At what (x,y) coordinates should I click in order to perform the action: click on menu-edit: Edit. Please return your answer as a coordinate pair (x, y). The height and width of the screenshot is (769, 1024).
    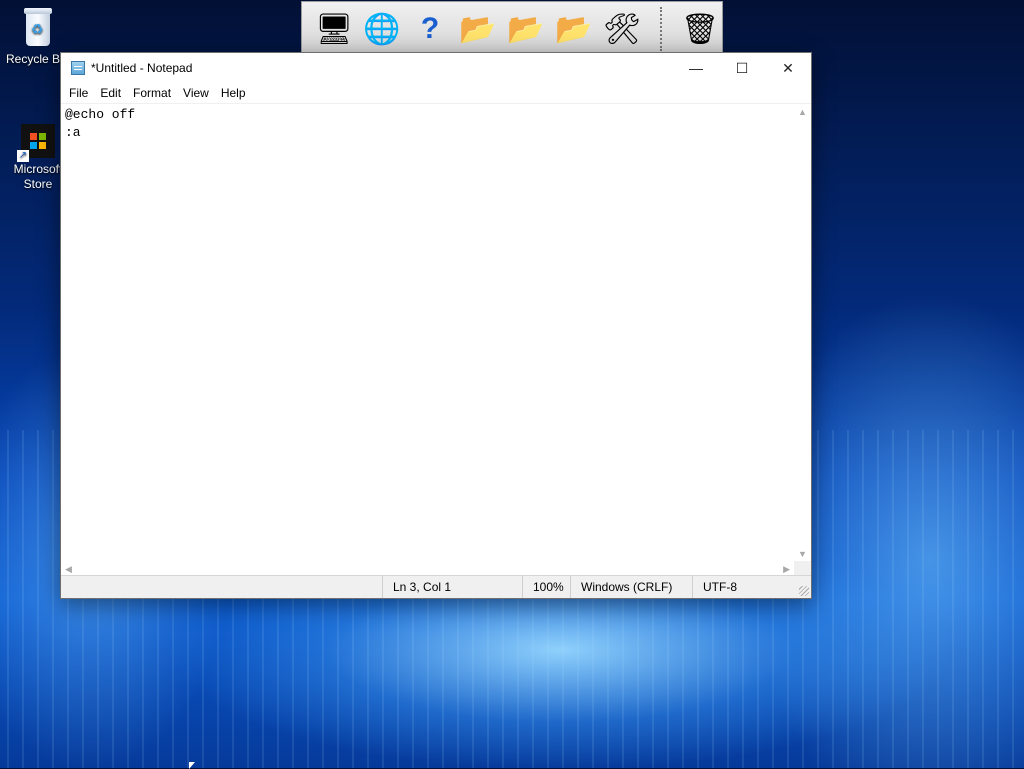
    Looking at the image, I should click on (110, 93).